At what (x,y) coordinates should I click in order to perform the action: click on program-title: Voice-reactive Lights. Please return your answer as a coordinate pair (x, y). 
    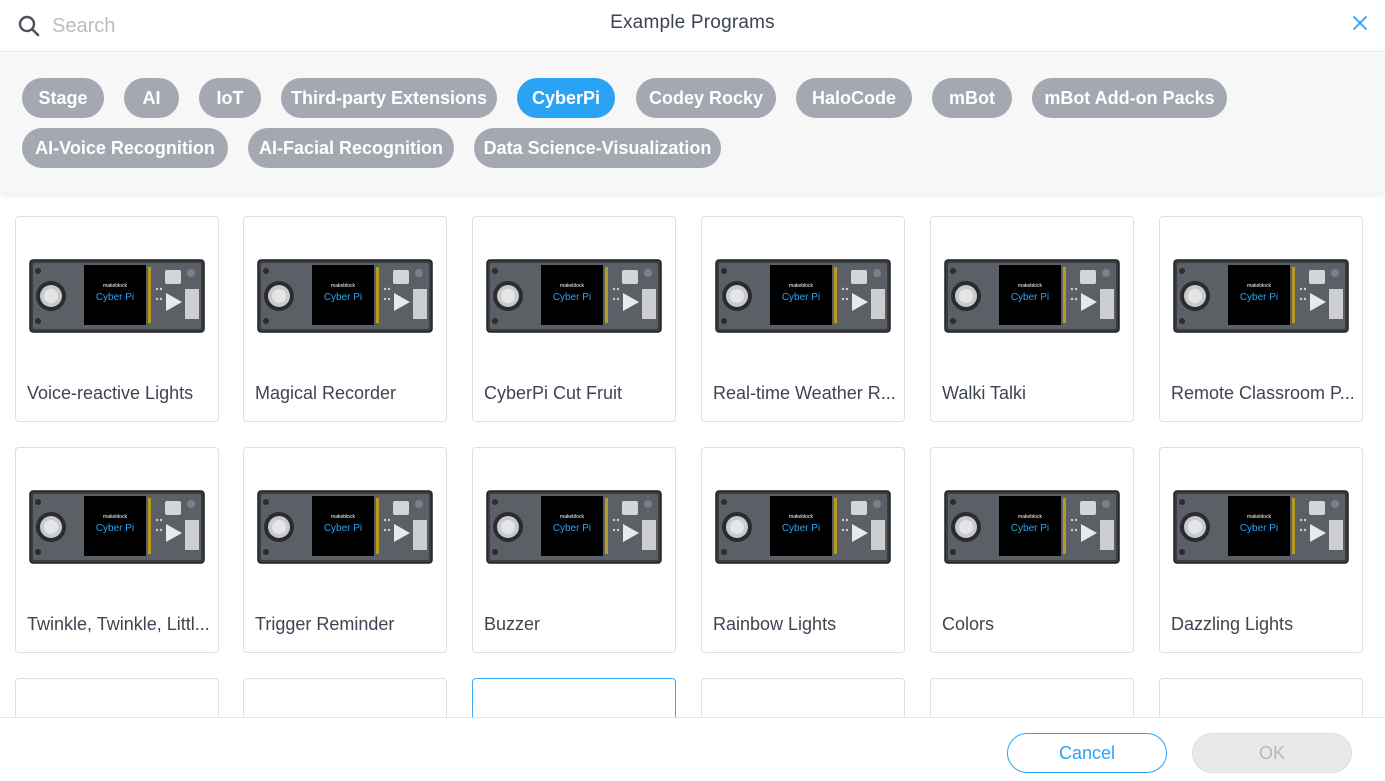
    Looking at the image, I should click on (110, 393).